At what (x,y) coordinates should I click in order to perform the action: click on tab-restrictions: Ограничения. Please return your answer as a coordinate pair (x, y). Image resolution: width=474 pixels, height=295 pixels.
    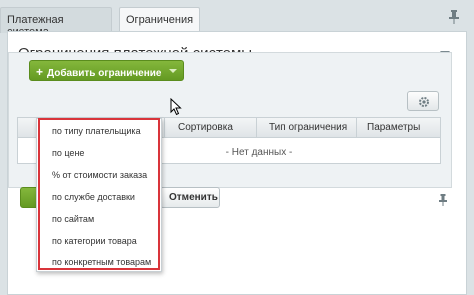
    Looking at the image, I should click on (159, 20).